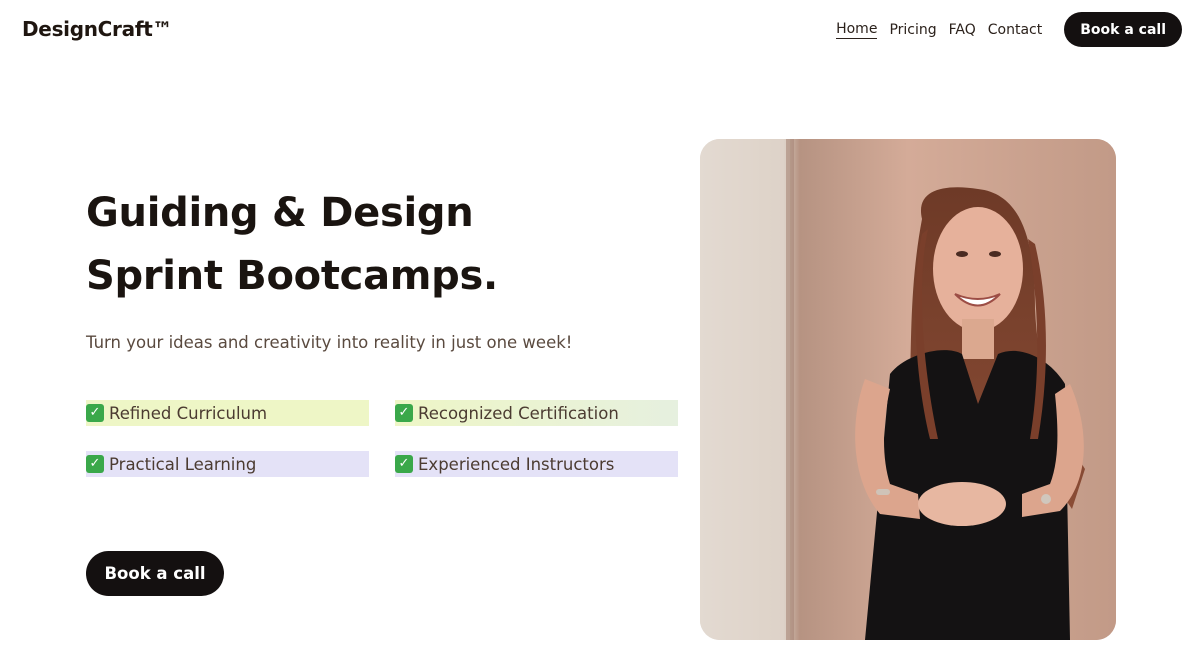 The height and width of the screenshot is (659, 1200). I want to click on feature-item: ✓ Practical Learning, so click(227, 464).